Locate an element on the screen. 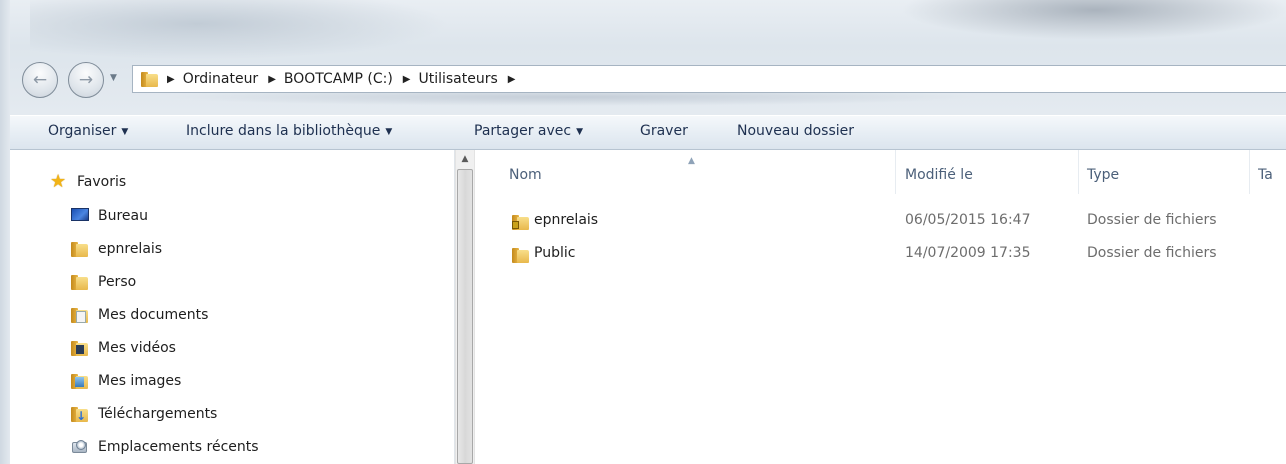  include-library-menu-button: Inclure dans la bibliothèque ▼ is located at coordinates (289, 131).